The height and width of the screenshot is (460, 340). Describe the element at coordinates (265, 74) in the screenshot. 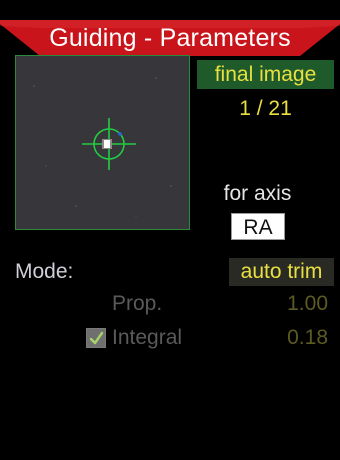

I see `final-image-label: final image` at that location.